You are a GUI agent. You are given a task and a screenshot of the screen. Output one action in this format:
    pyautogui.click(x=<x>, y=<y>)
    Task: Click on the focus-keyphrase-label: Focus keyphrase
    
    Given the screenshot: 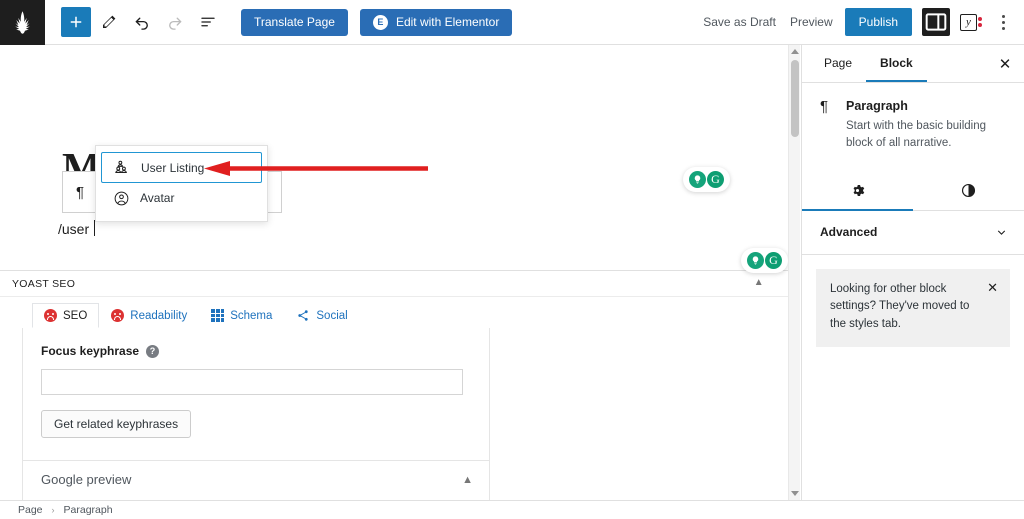 What is the action you would take?
    pyautogui.click(x=90, y=351)
    